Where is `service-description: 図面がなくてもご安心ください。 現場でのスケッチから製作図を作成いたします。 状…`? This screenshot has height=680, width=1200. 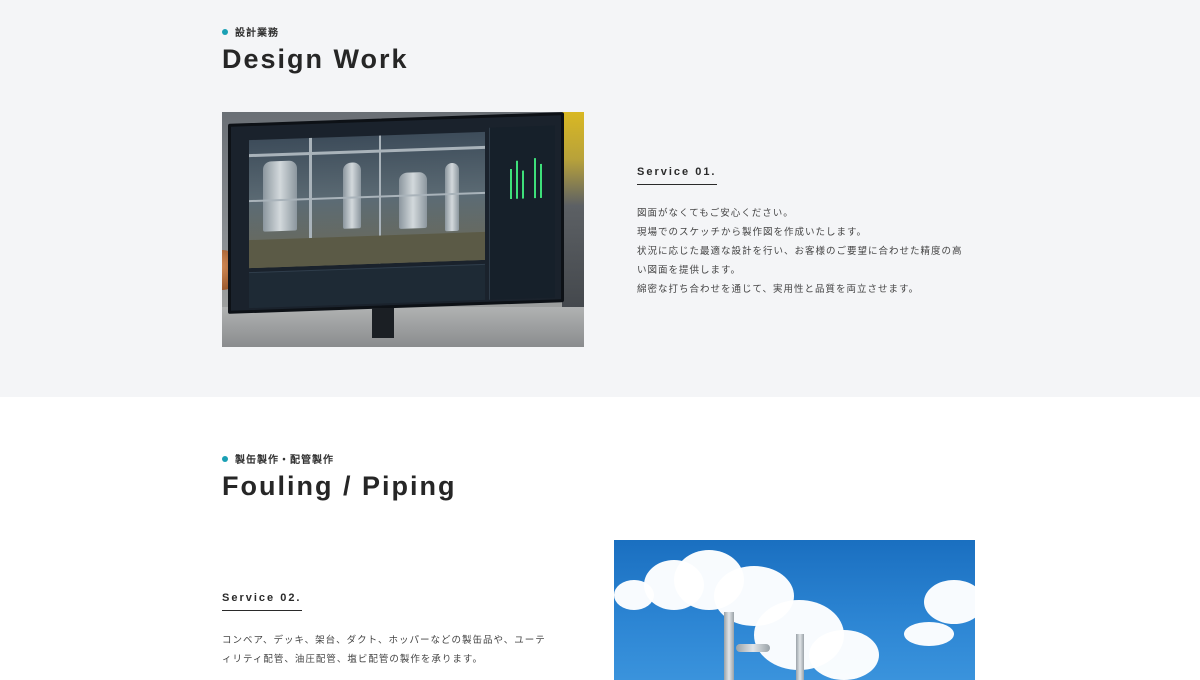
service-description: 図面がなくてもご安心ください。 現場でのスケッチから製作図を作成いたします。 状… is located at coordinates (812, 251).